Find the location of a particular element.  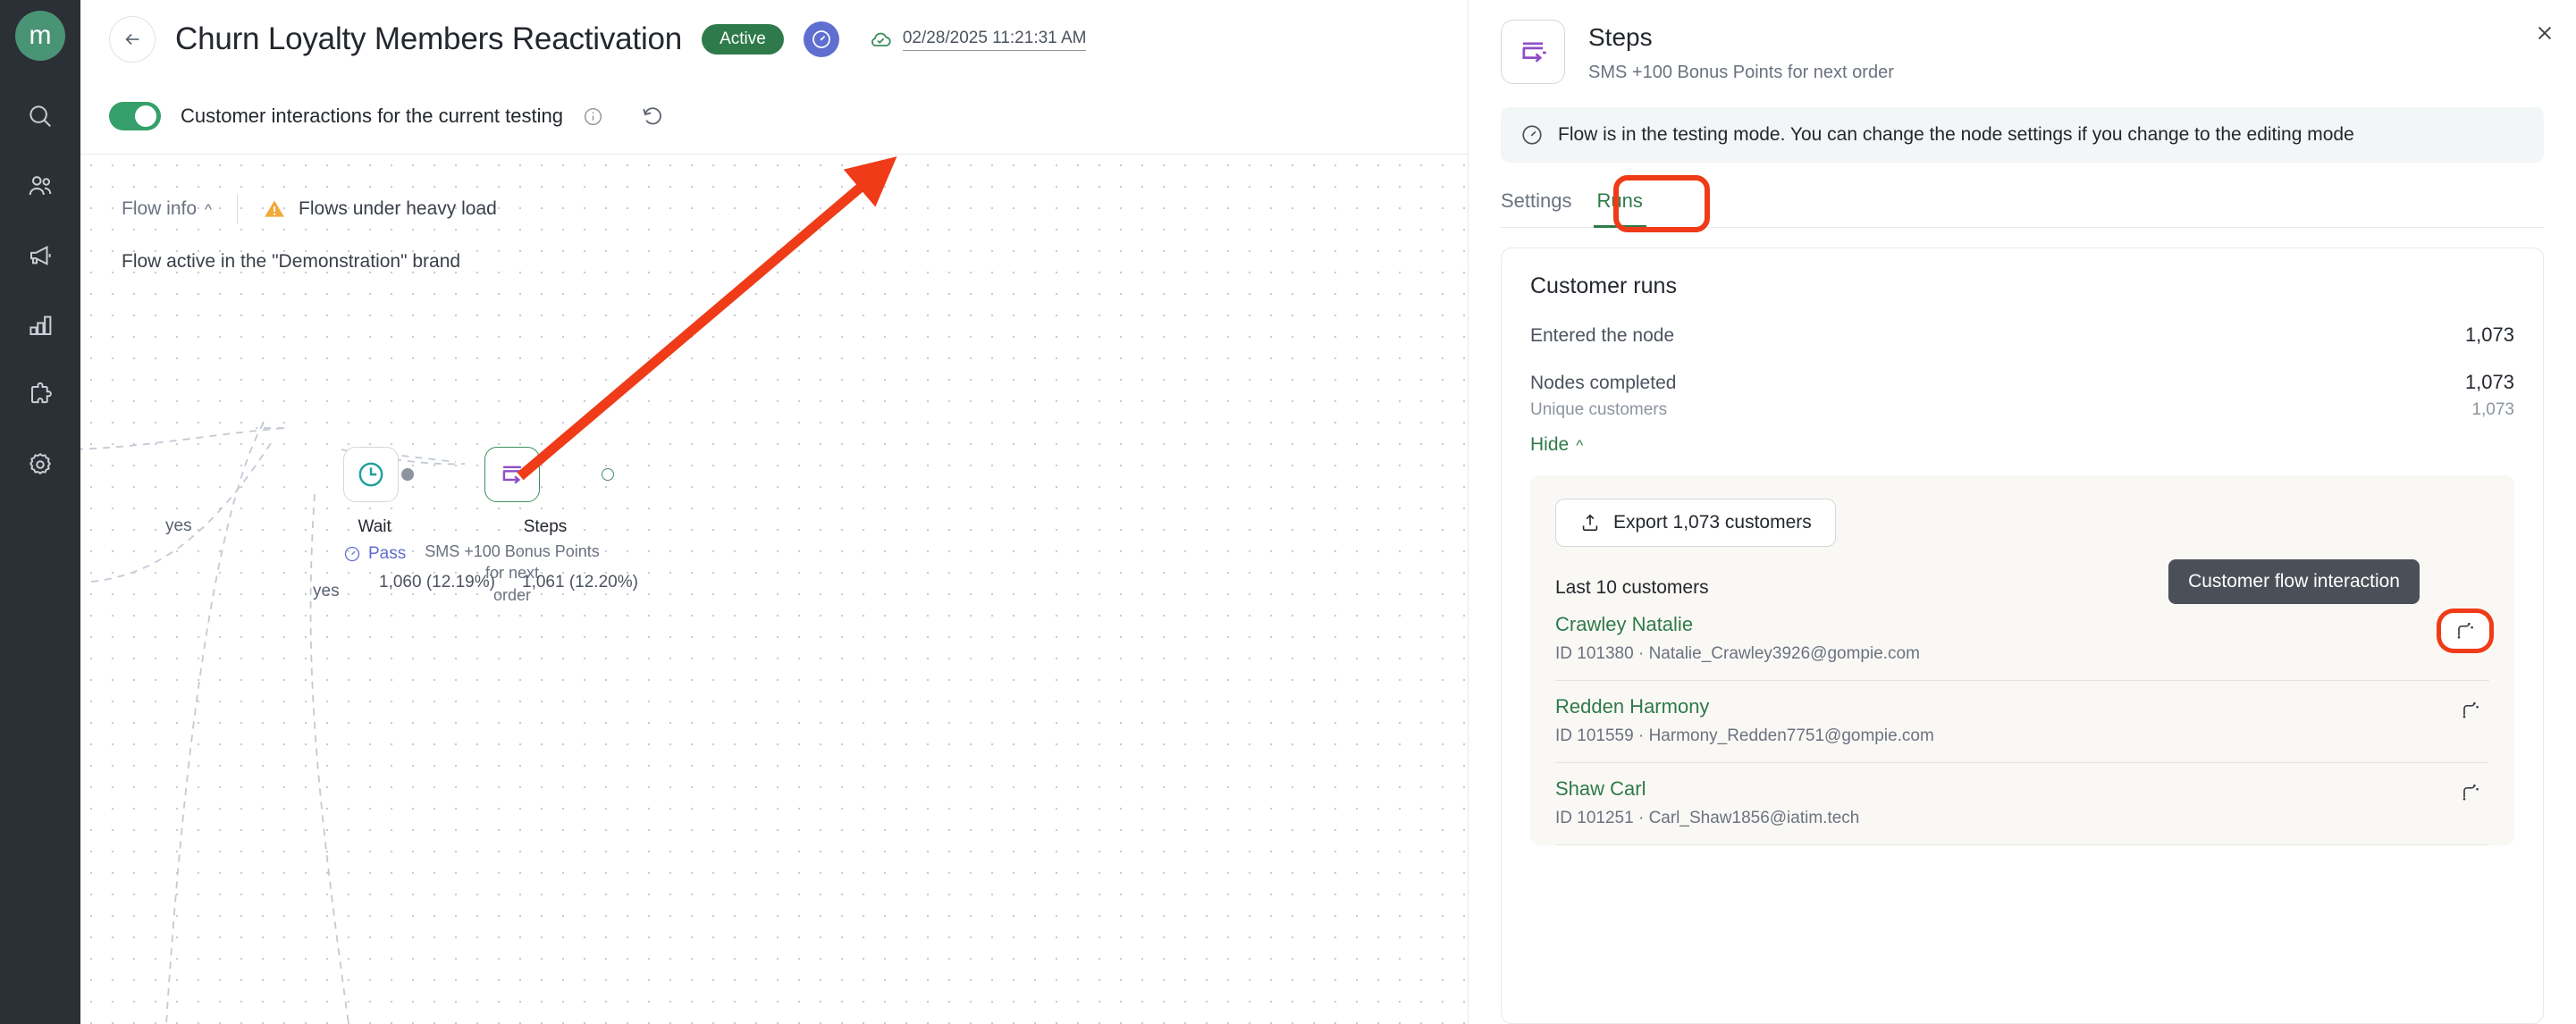

customer-name: Redden Harmony is located at coordinates (1745, 706).